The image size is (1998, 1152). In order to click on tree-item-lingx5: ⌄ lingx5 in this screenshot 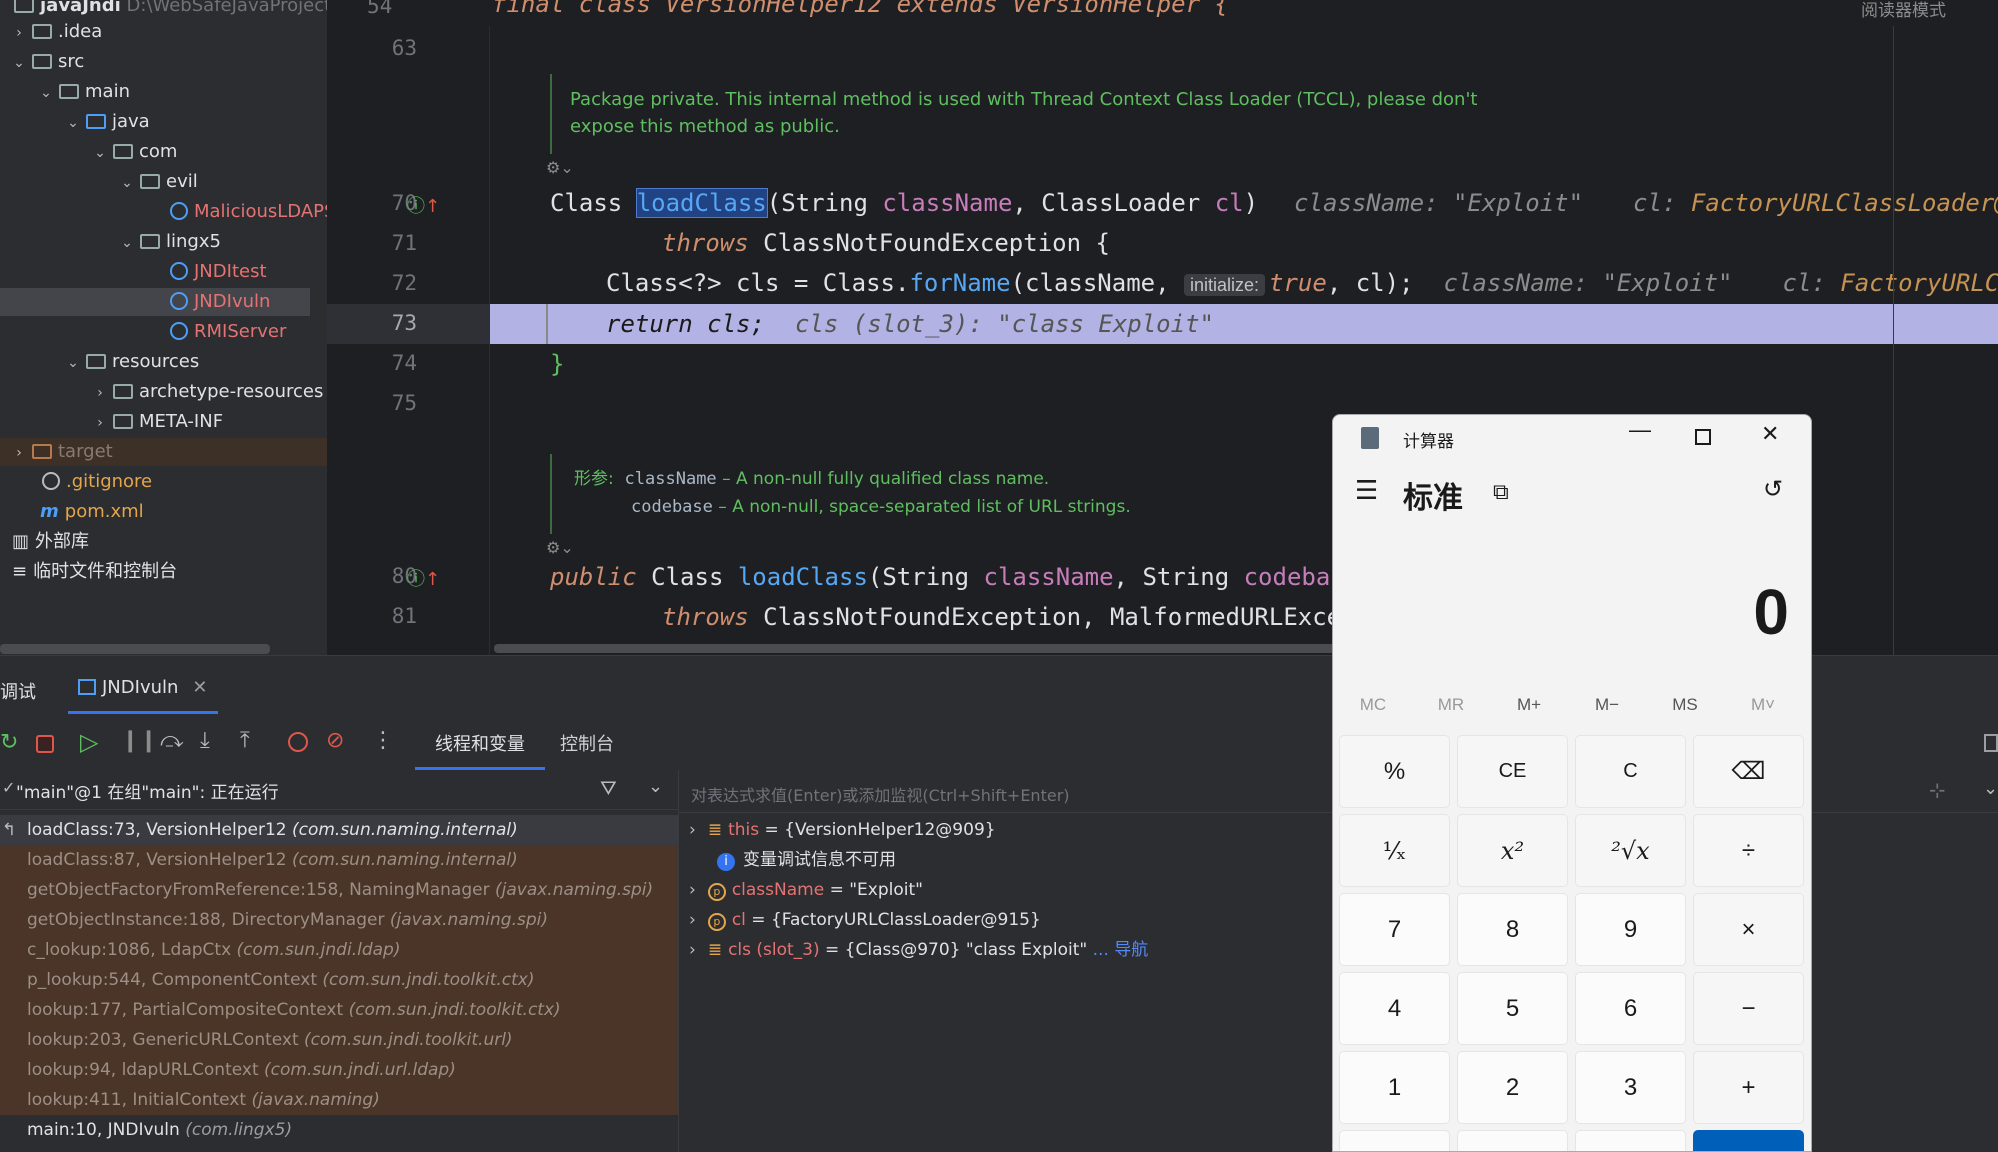, I will do `click(169, 242)`.